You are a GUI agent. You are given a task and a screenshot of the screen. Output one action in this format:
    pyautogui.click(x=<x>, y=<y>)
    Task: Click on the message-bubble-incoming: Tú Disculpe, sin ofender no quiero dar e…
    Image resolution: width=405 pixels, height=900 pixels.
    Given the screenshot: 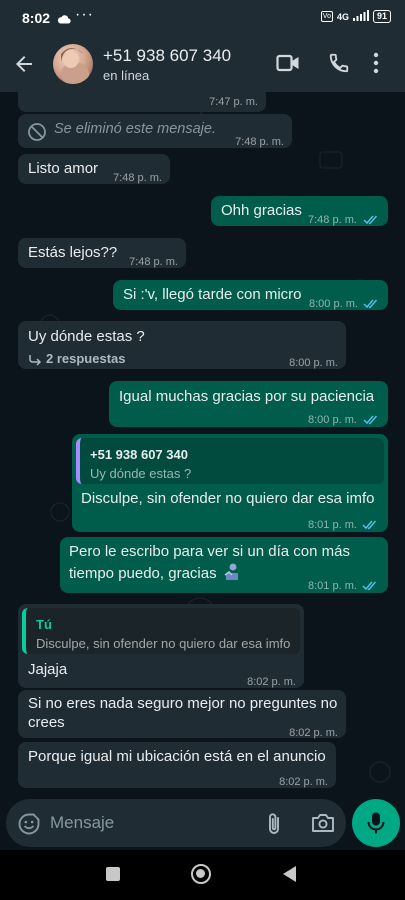 What is the action you would take?
    pyautogui.click(x=161, y=646)
    